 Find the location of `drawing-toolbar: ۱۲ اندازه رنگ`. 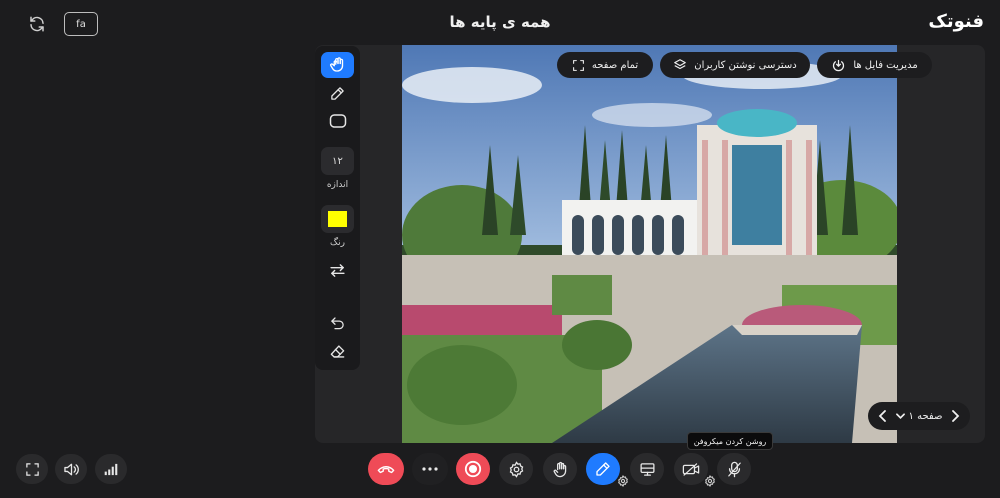

drawing-toolbar: ۱۲ اندازه رنگ is located at coordinates (337, 208).